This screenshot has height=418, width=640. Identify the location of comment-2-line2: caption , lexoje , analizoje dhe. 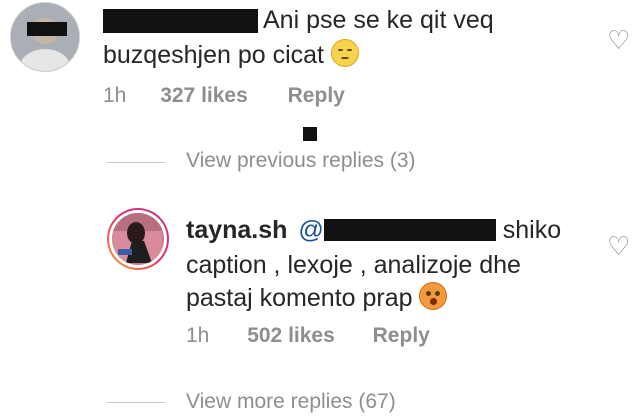
(353, 265).